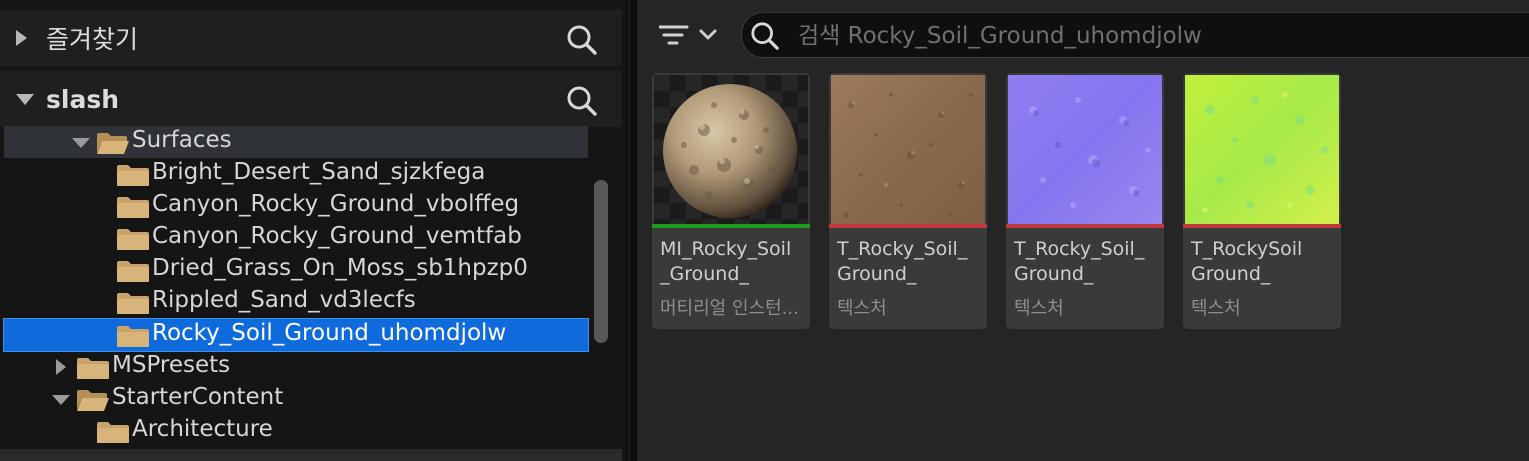 The width and height of the screenshot is (1529, 461). Describe the element at coordinates (198, 397) in the screenshot. I see `tree-item-label: StarterContent` at that location.